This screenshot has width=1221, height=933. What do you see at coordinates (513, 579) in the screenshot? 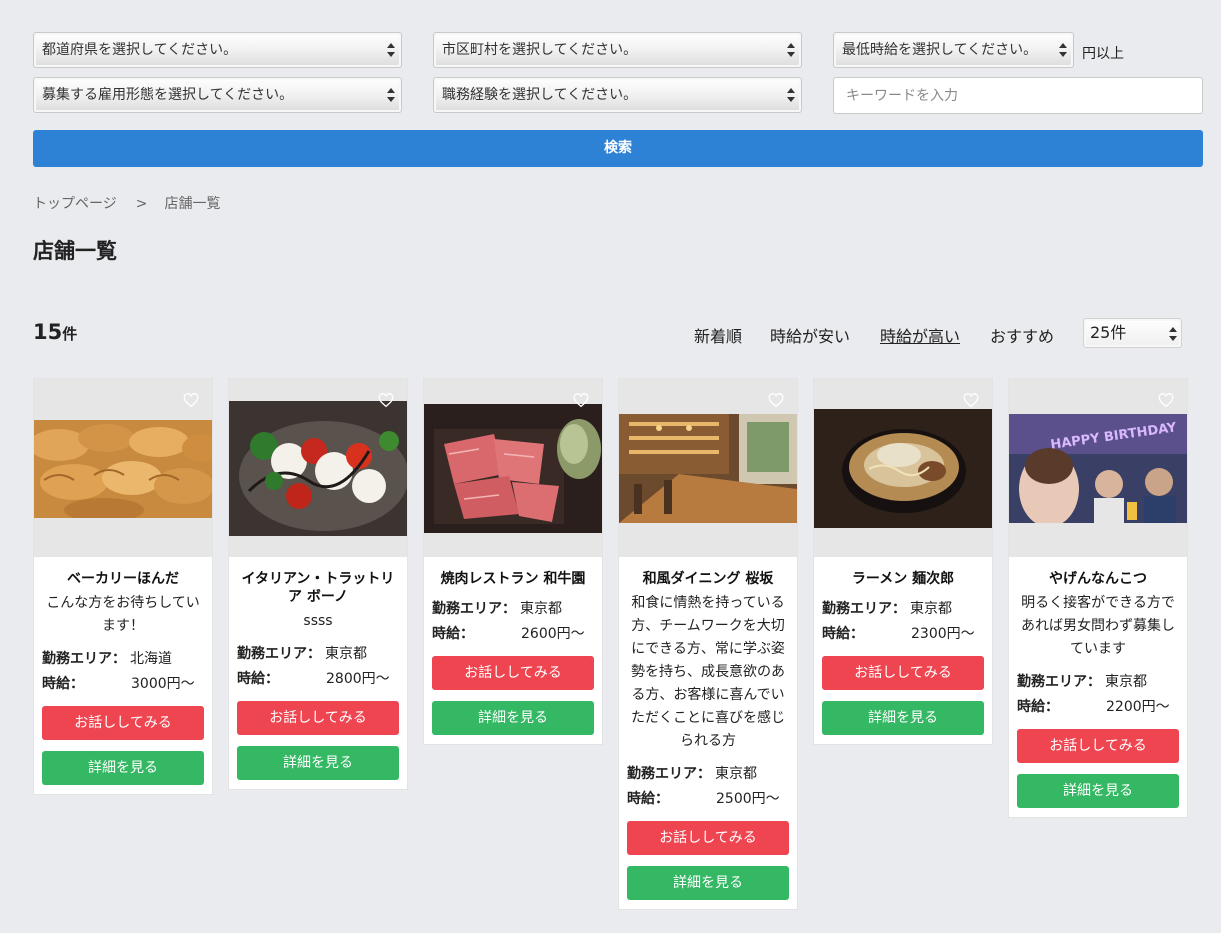
I see `shop-name: 焼肉レストラン 和牛園` at bounding box center [513, 579].